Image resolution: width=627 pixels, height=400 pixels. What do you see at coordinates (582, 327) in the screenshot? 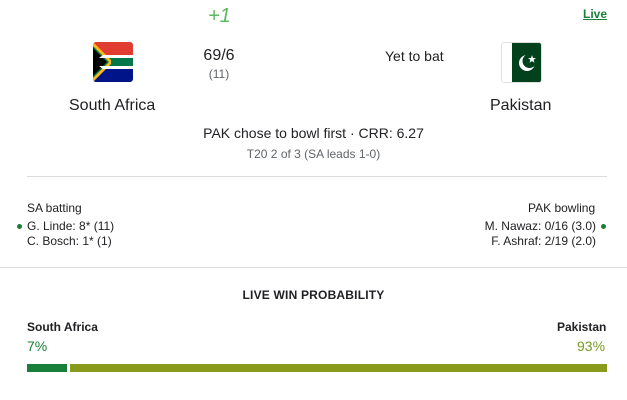
I see `win-prob-team-b-name: Pakistan` at bounding box center [582, 327].